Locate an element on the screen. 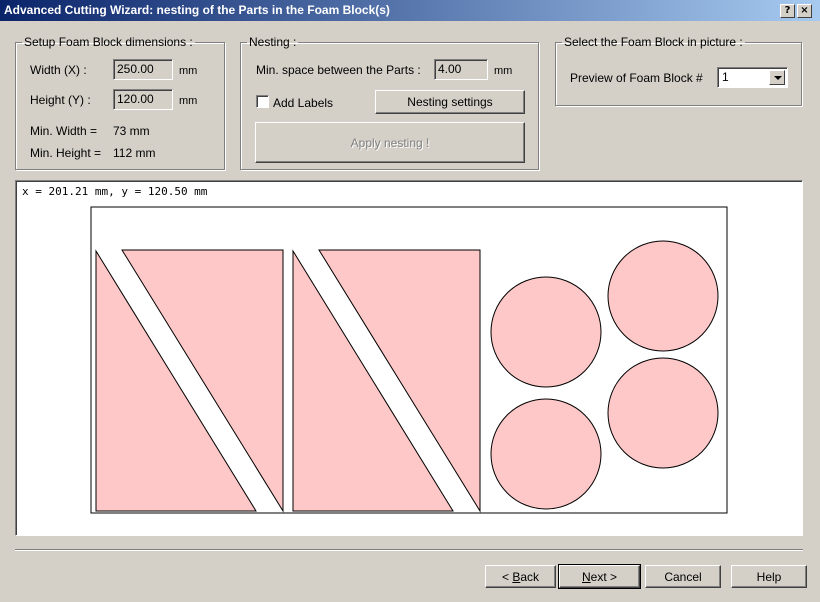  width-unit: mm is located at coordinates (188, 71).